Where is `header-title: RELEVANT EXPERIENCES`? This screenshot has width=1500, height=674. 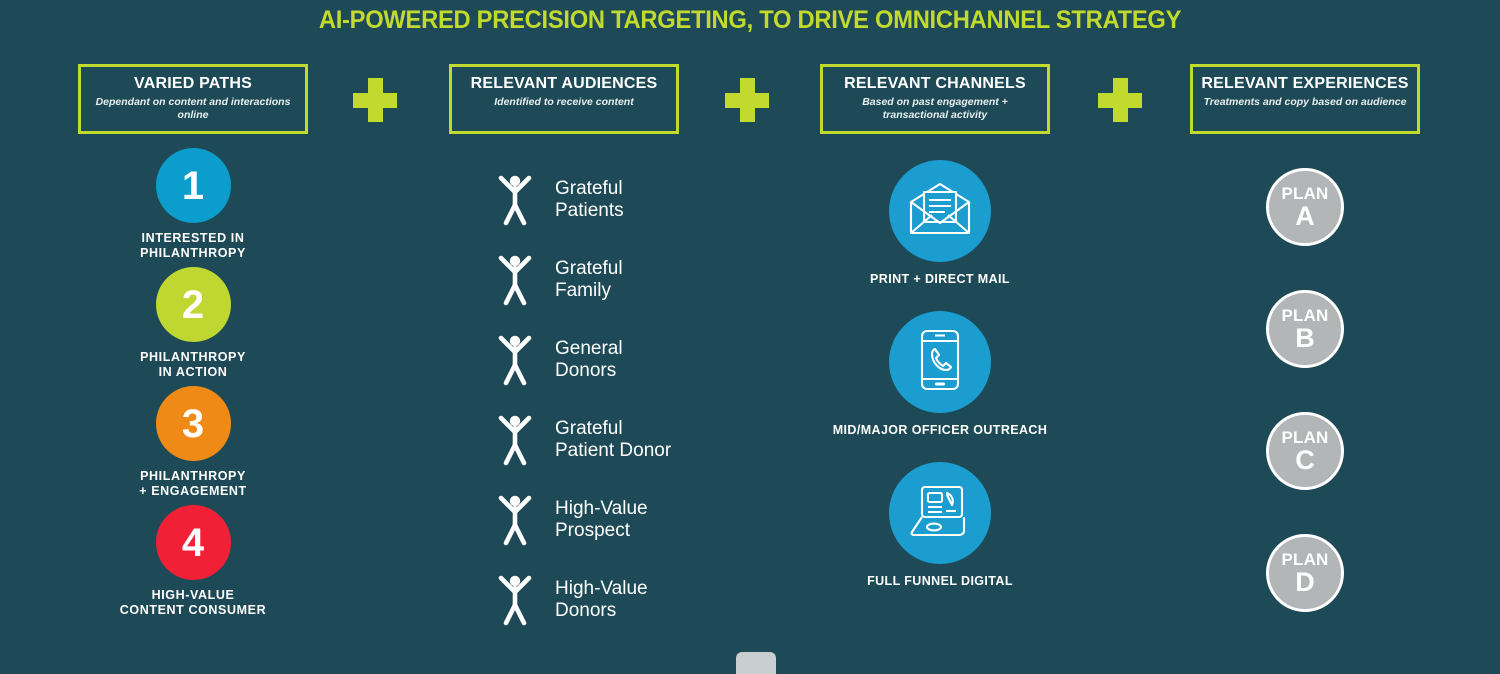 header-title: RELEVANT EXPERIENCES is located at coordinates (1305, 83).